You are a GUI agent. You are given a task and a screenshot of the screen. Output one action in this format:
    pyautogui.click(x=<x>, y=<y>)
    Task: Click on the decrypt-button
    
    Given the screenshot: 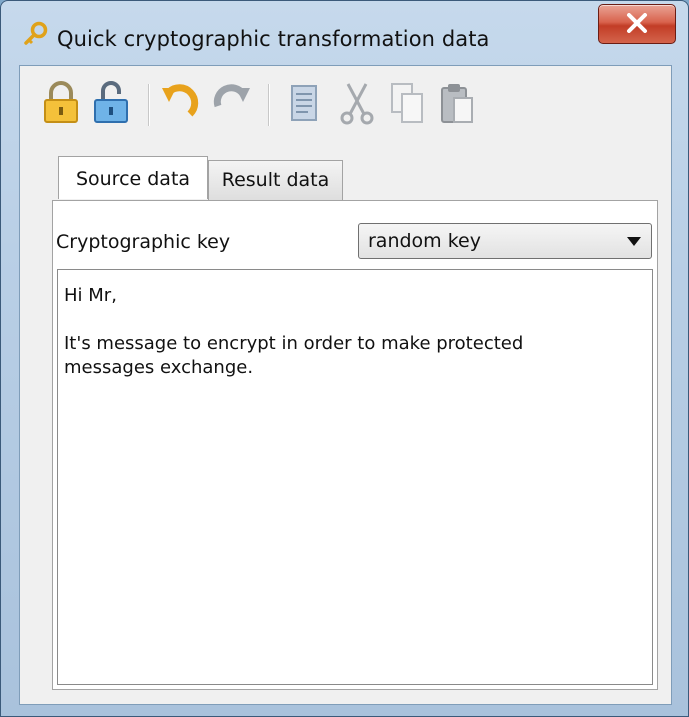 What is the action you would take?
    pyautogui.click(x=111, y=103)
    